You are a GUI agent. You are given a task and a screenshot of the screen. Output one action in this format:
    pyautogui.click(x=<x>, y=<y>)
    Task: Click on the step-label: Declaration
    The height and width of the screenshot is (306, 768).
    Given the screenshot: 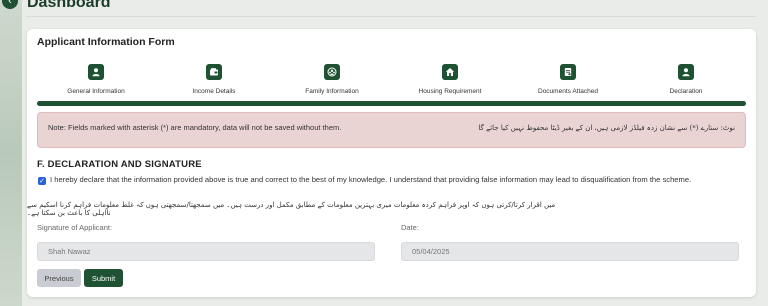 What is the action you would take?
    pyautogui.click(x=686, y=91)
    